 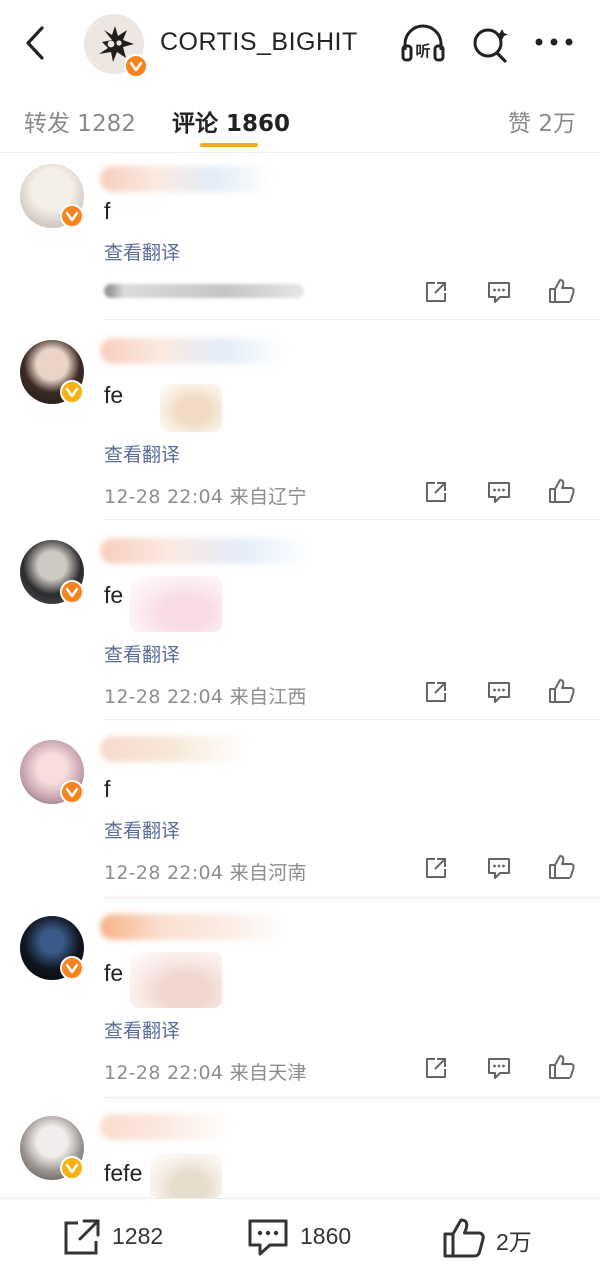 I want to click on comment-meta: 12-28 22:04 来自辽宁, so click(x=205, y=497).